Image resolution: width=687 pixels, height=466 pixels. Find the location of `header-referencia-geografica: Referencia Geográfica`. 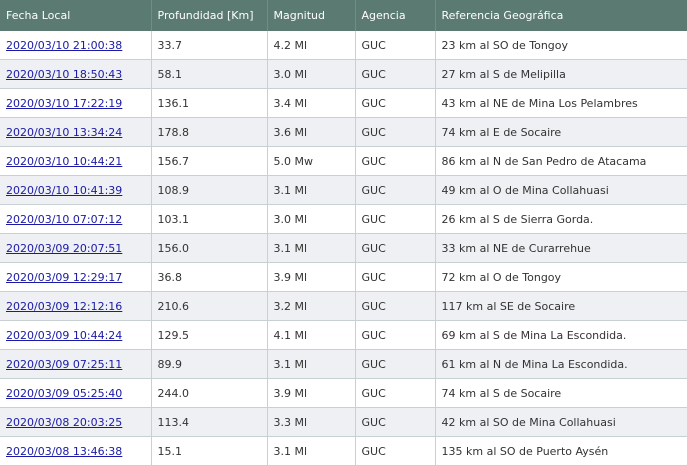

header-referencia-geografica: Referencia Geográfica is located at coordinates (561, 15).